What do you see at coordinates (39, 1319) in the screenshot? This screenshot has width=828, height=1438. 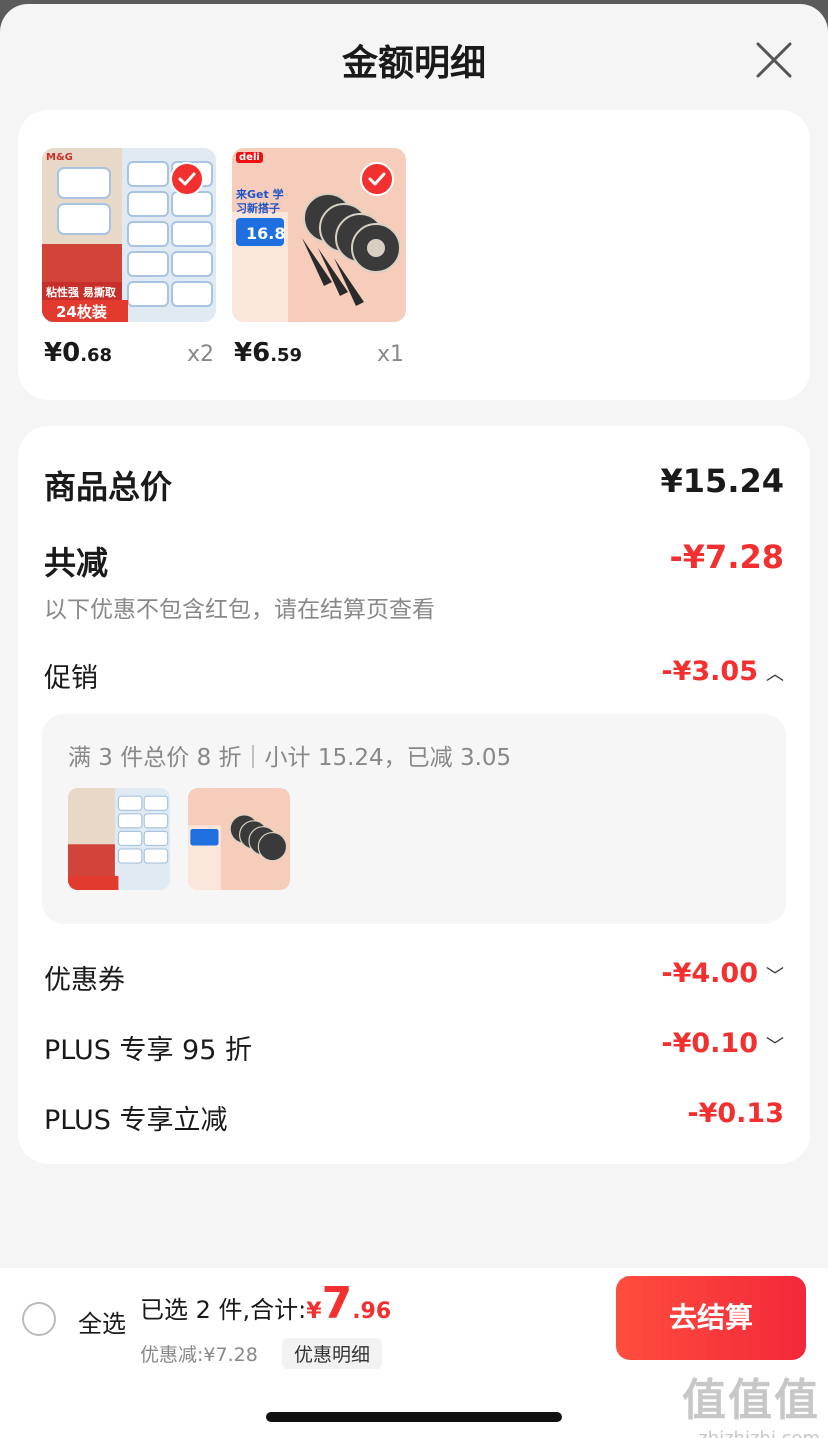 I see `select-all-radio` at bounding box center [39, 1319].